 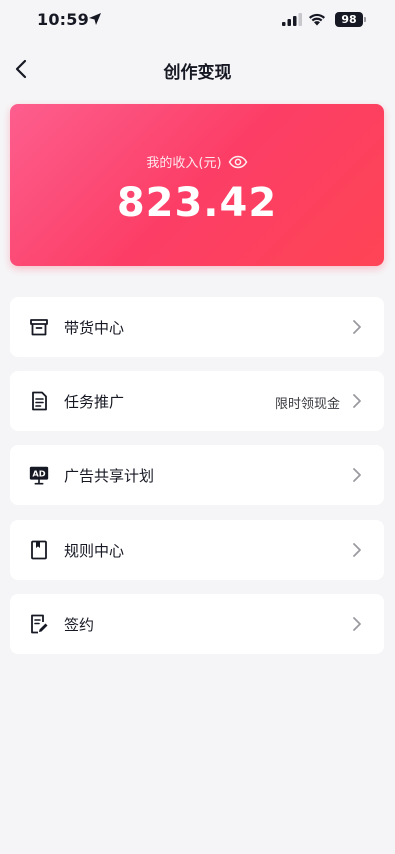 I want to click on income-amount: 823.42, so click(x=197, y=203).